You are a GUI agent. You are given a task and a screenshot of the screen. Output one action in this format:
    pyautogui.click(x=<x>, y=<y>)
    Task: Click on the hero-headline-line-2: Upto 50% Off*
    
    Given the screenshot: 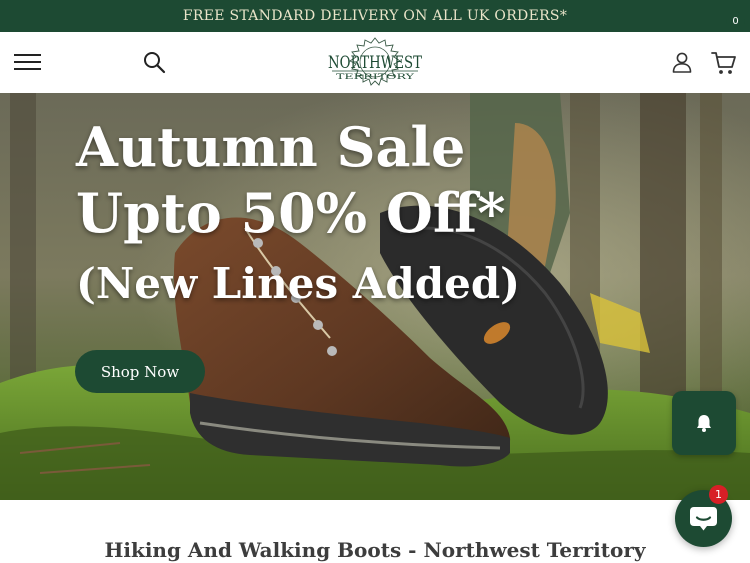 What is the action you would take?
    pyautogui.click(x=291, y=213)
    